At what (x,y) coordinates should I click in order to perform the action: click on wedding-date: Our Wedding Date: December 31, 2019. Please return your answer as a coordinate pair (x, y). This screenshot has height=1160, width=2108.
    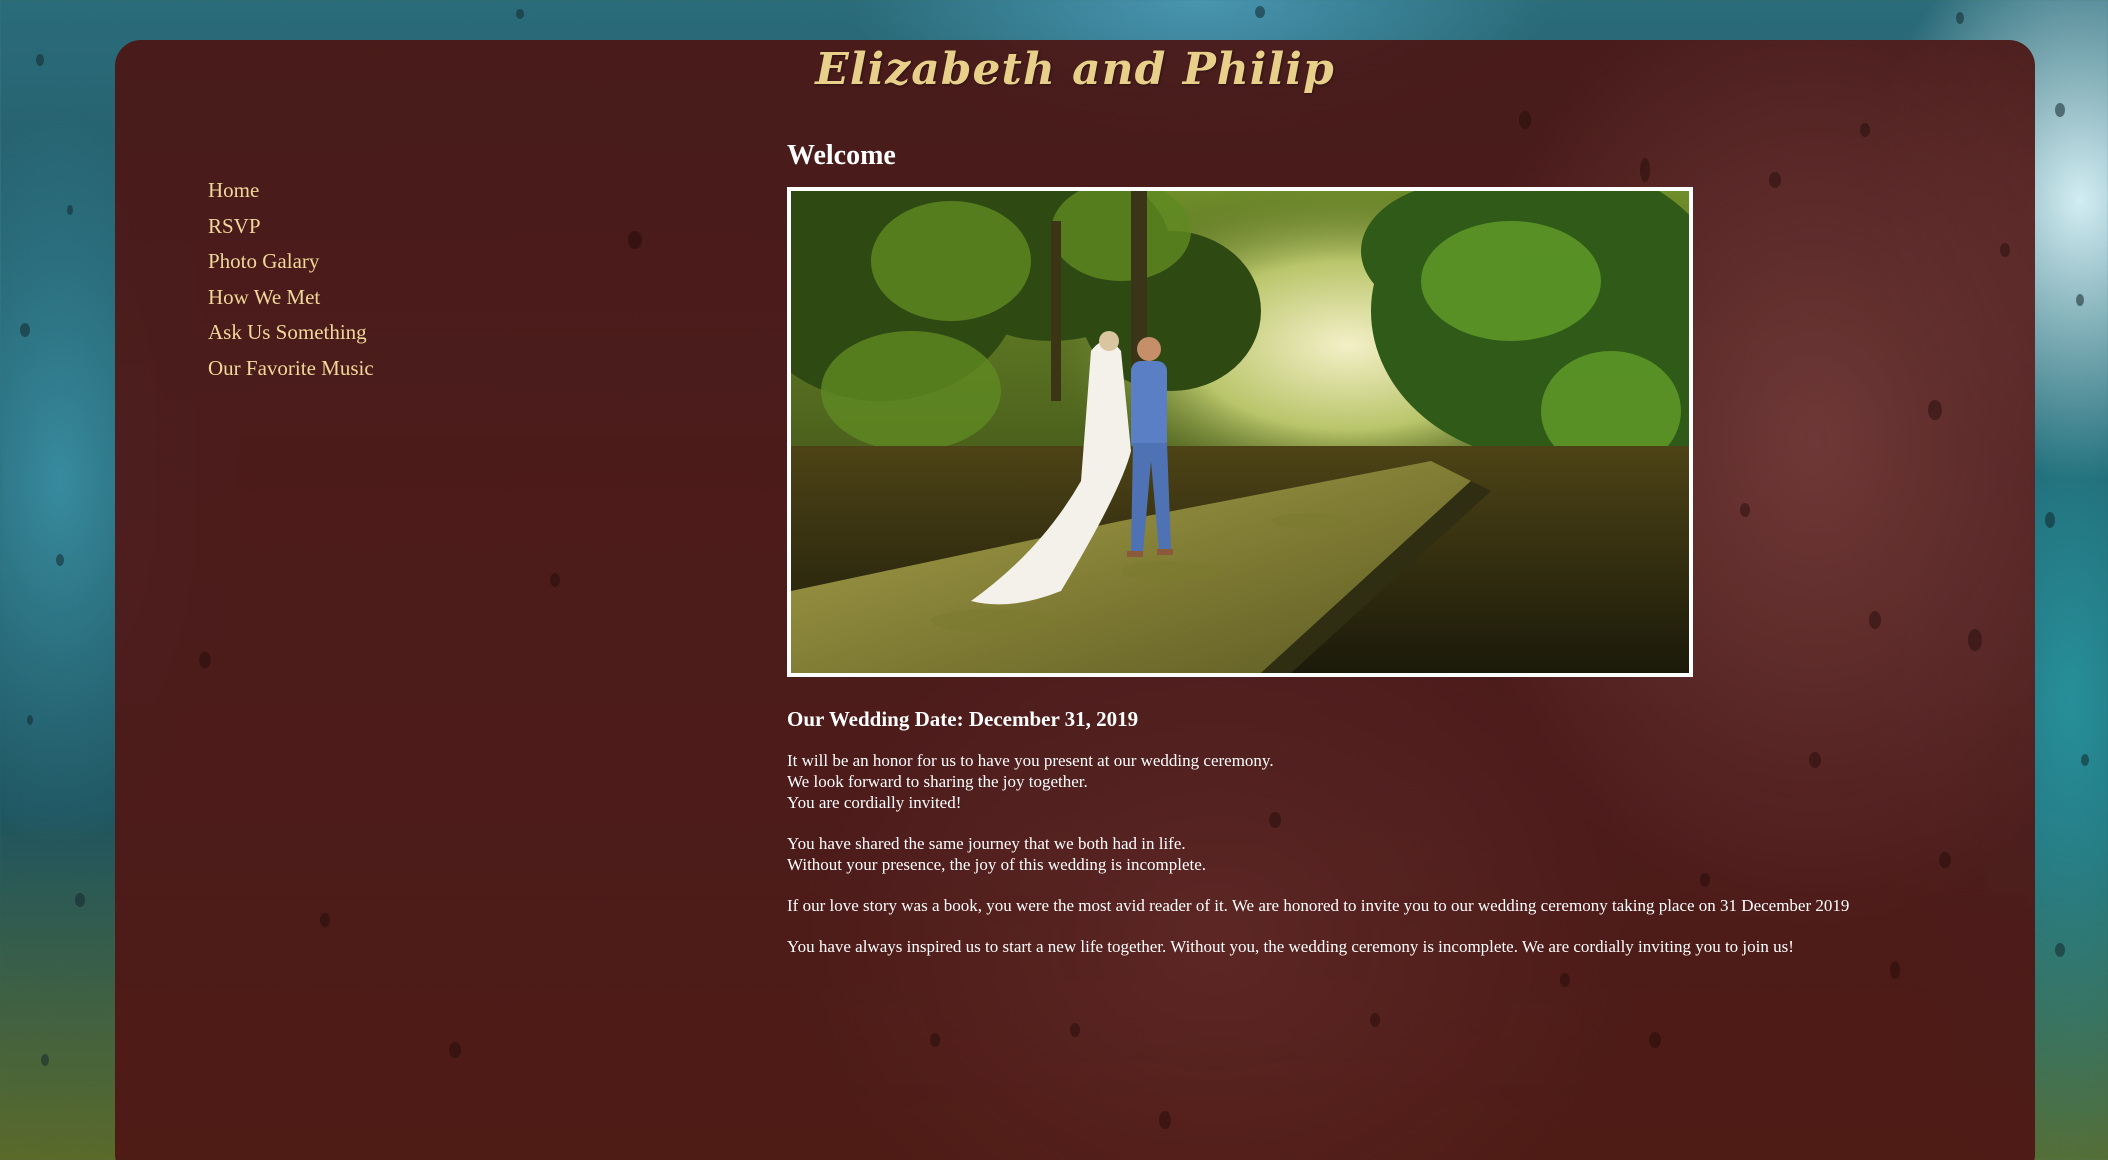
    Looking at the image, I should click on (963, 719).